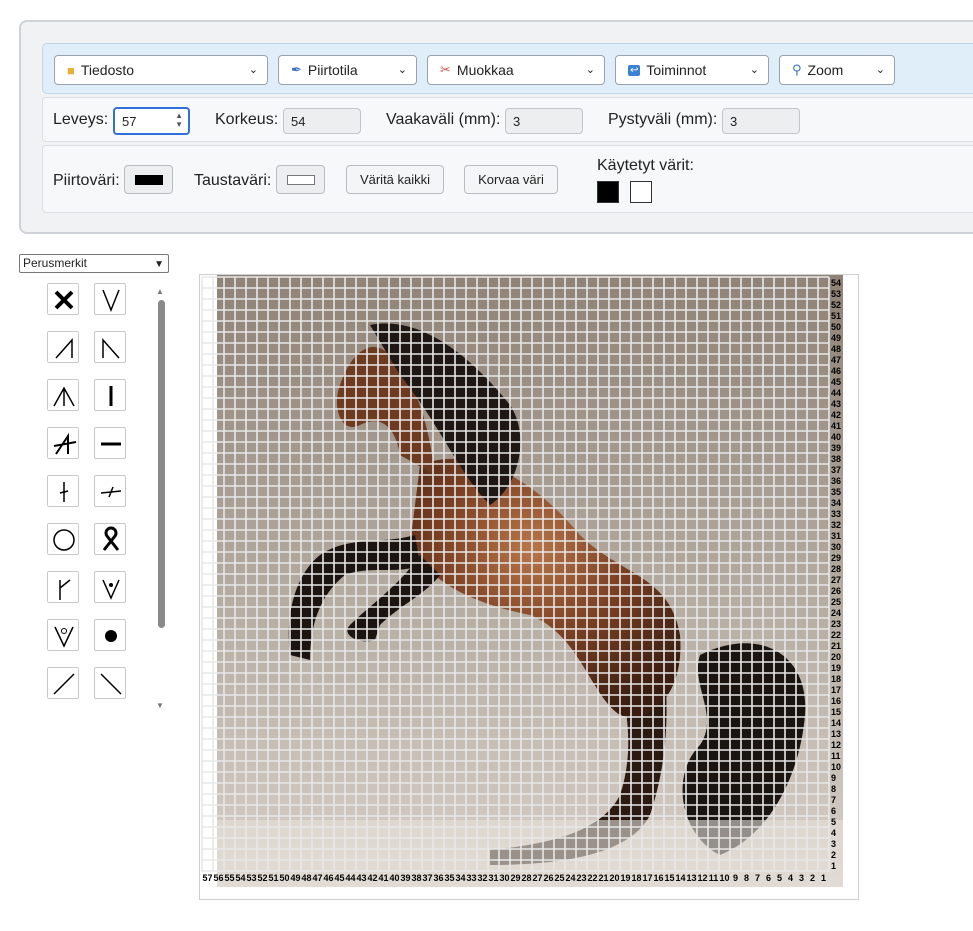 This screenshot has height=931, width=973. What do you see at coordinates (790, 878) in the screenshot?
I see `column-number-label: 4` at bounding box center [790, 878].